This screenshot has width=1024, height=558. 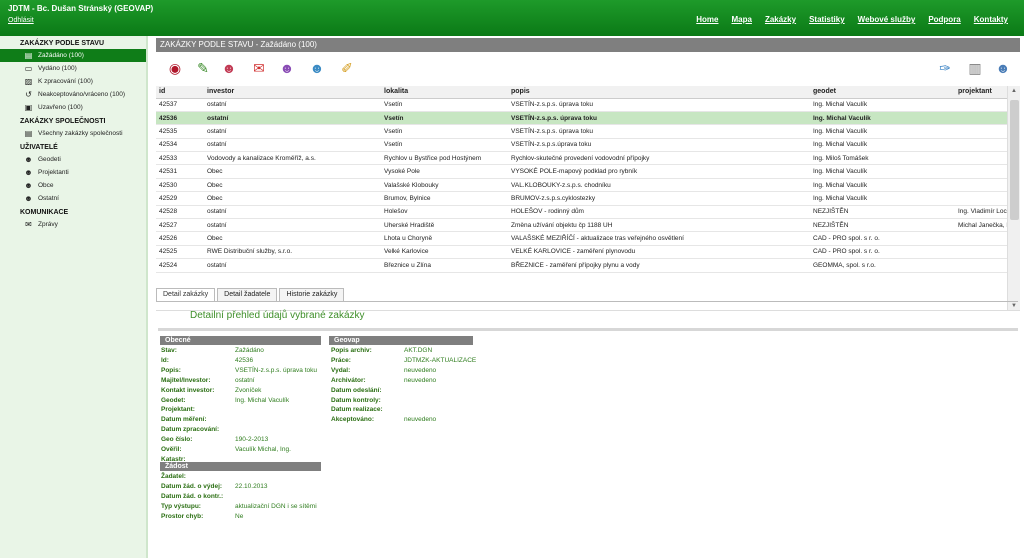 What do you see at coordinates (317, 68) in the screenshot?
I see `user-add-icon: ☻` at bounding box center [317, 68].